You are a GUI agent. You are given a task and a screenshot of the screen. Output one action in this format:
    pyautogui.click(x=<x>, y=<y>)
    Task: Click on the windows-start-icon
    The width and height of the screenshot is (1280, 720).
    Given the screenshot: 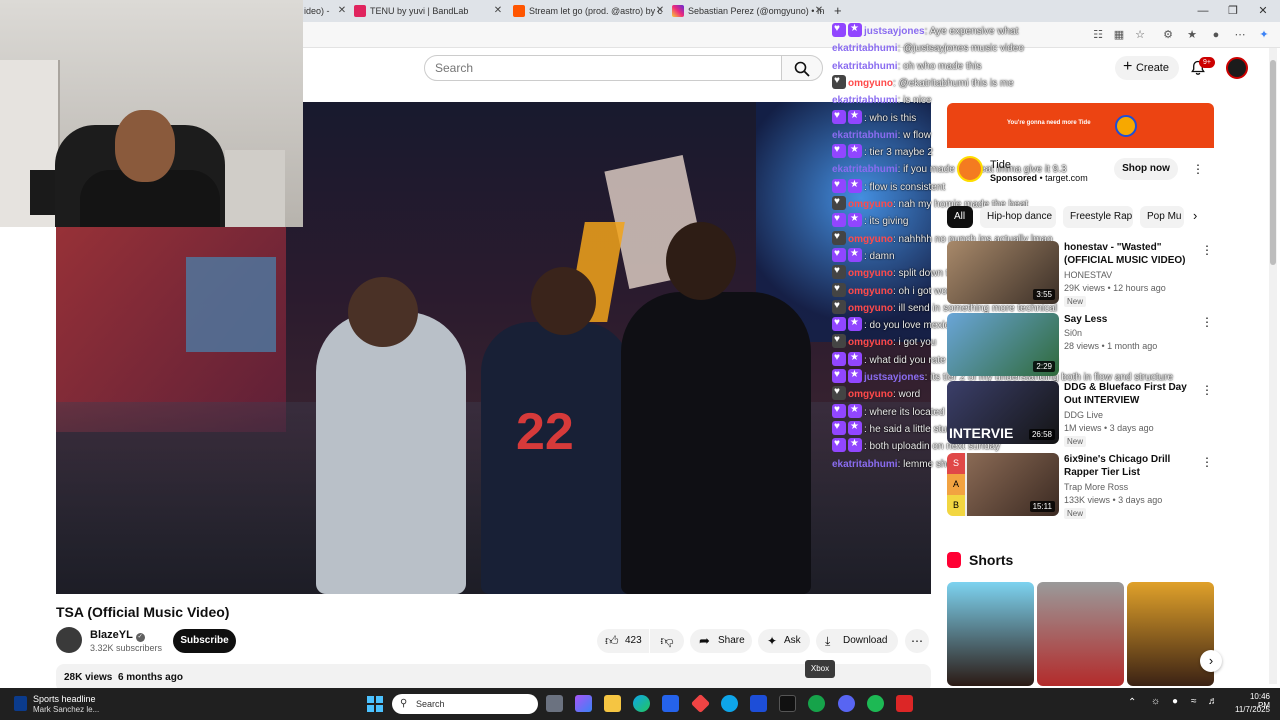 What is the action you would take?
    pyautogui.click(x=375, y=704)
    